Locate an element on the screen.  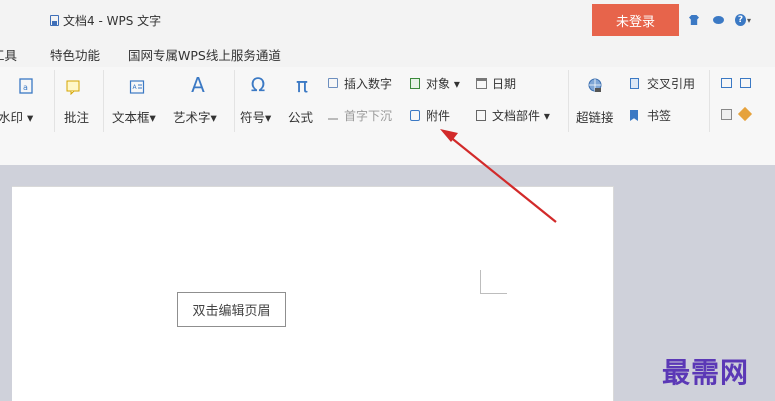
attachment-label: 附件 is located at coordinates (438, 115).